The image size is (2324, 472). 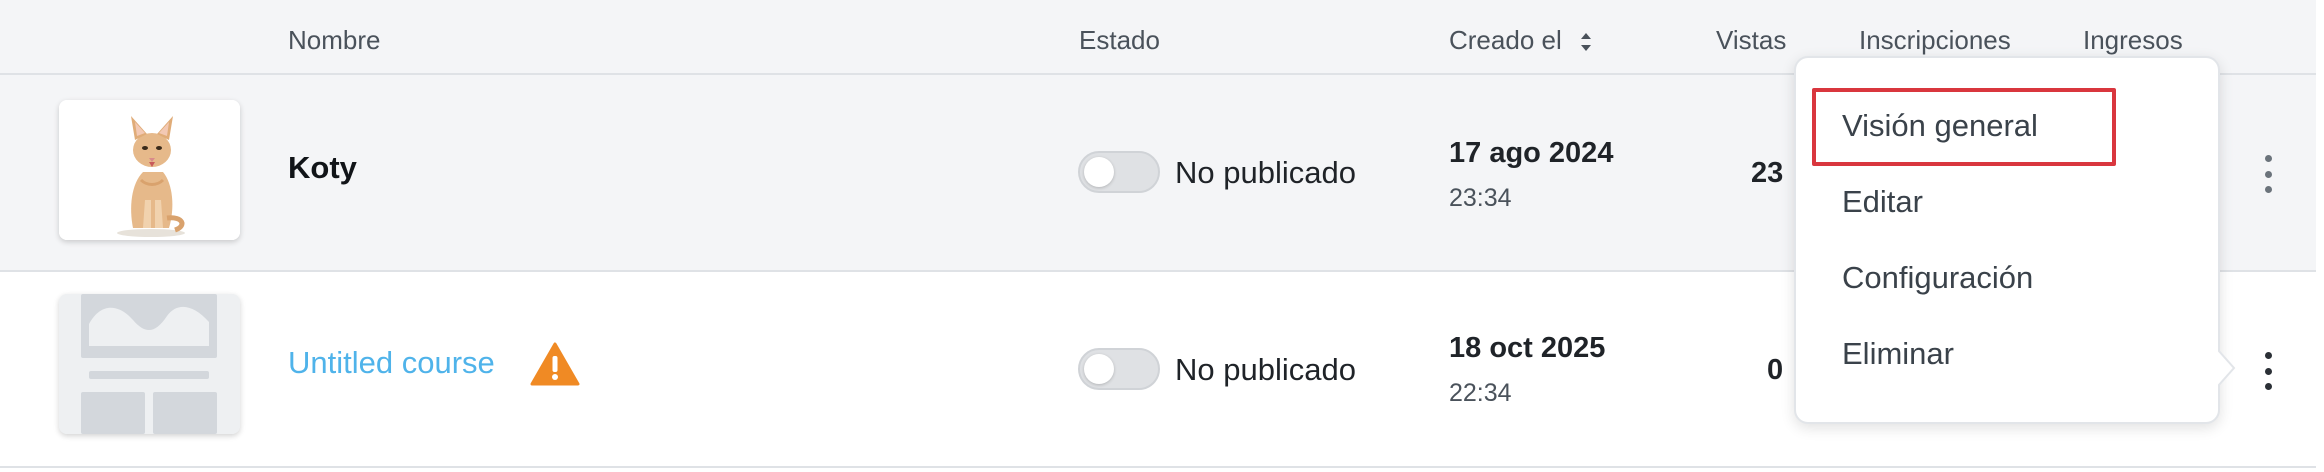 I want to click on created-time: 22:34, so click(x=1480, y=393).